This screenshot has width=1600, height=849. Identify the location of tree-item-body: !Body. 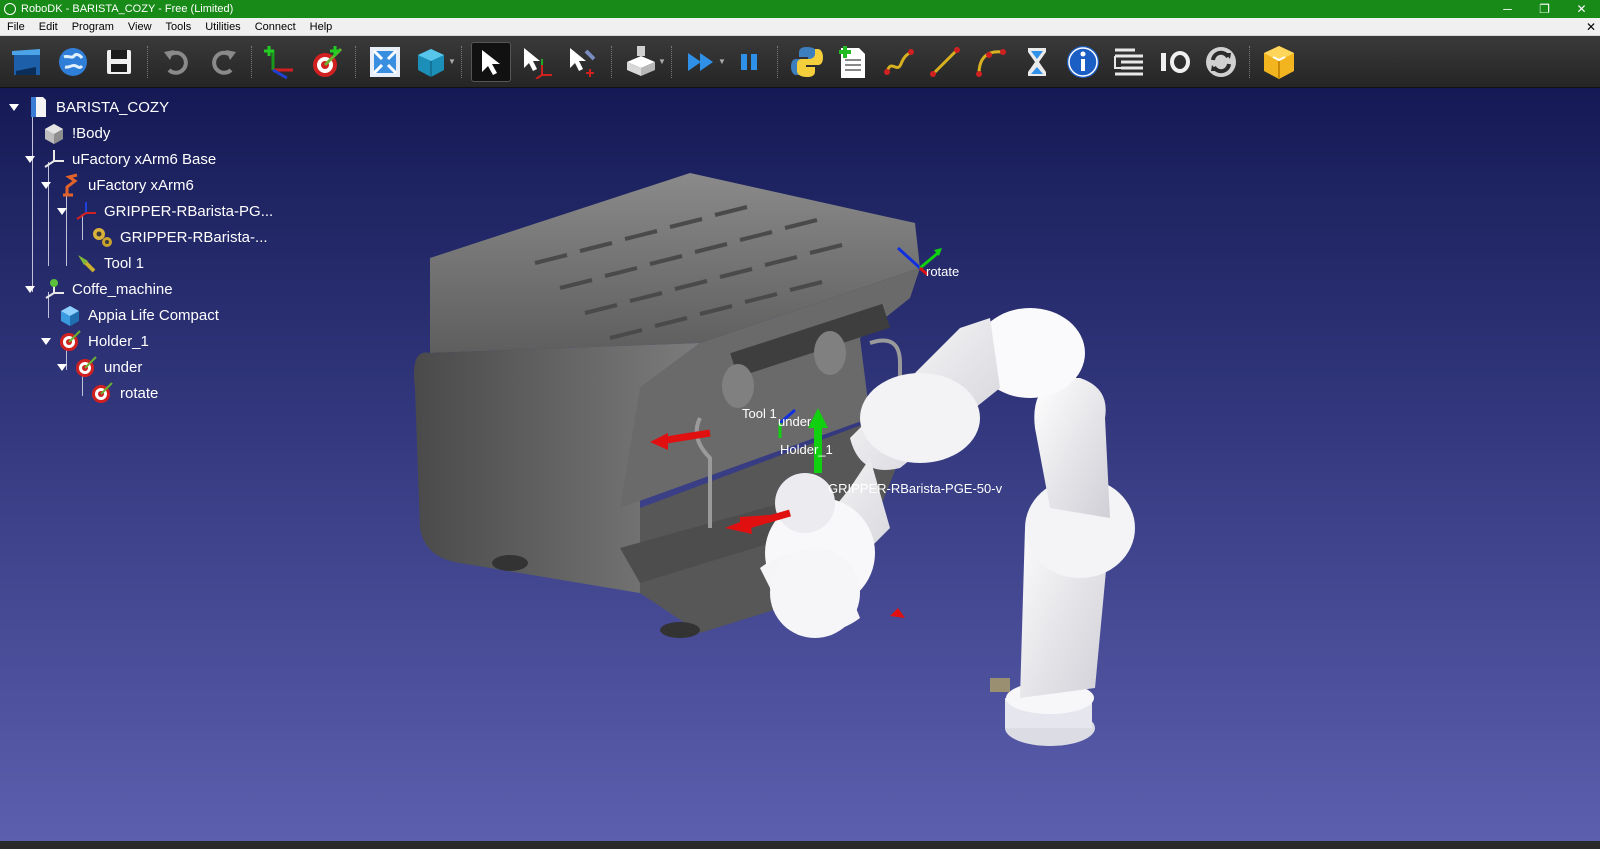
(67, 133).